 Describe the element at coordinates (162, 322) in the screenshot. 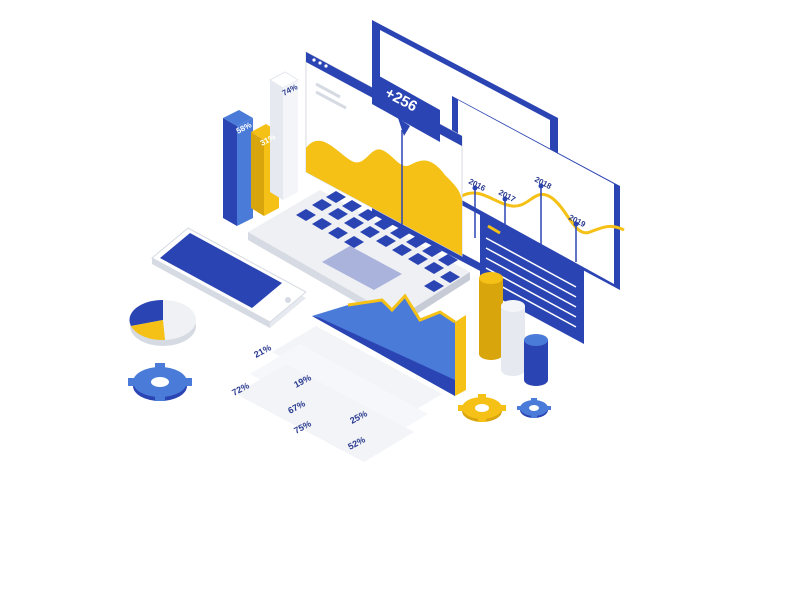

I see `pie-chart-icon` at that location.